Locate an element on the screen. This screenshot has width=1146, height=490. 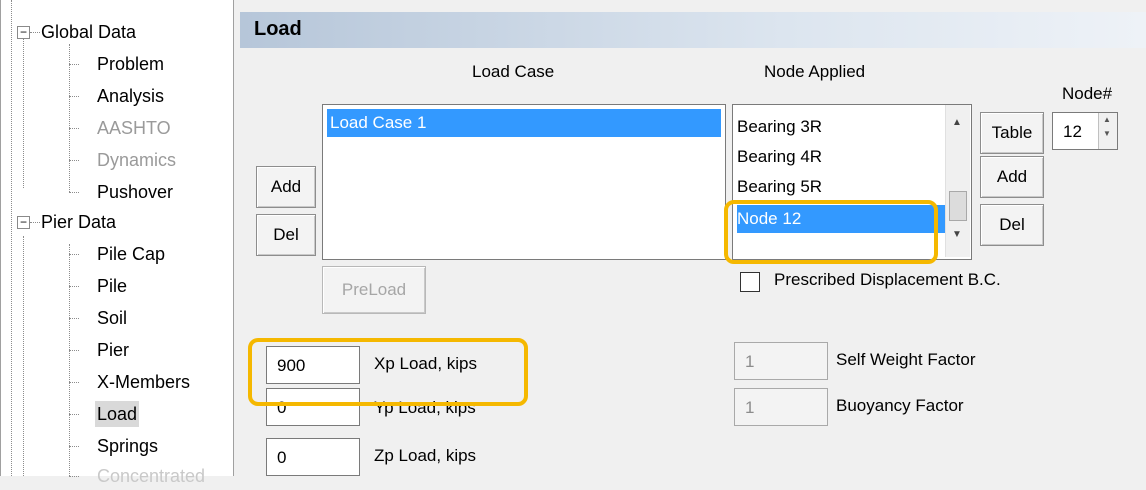
node-highlight-annotation is located at coordinates (831, 232).